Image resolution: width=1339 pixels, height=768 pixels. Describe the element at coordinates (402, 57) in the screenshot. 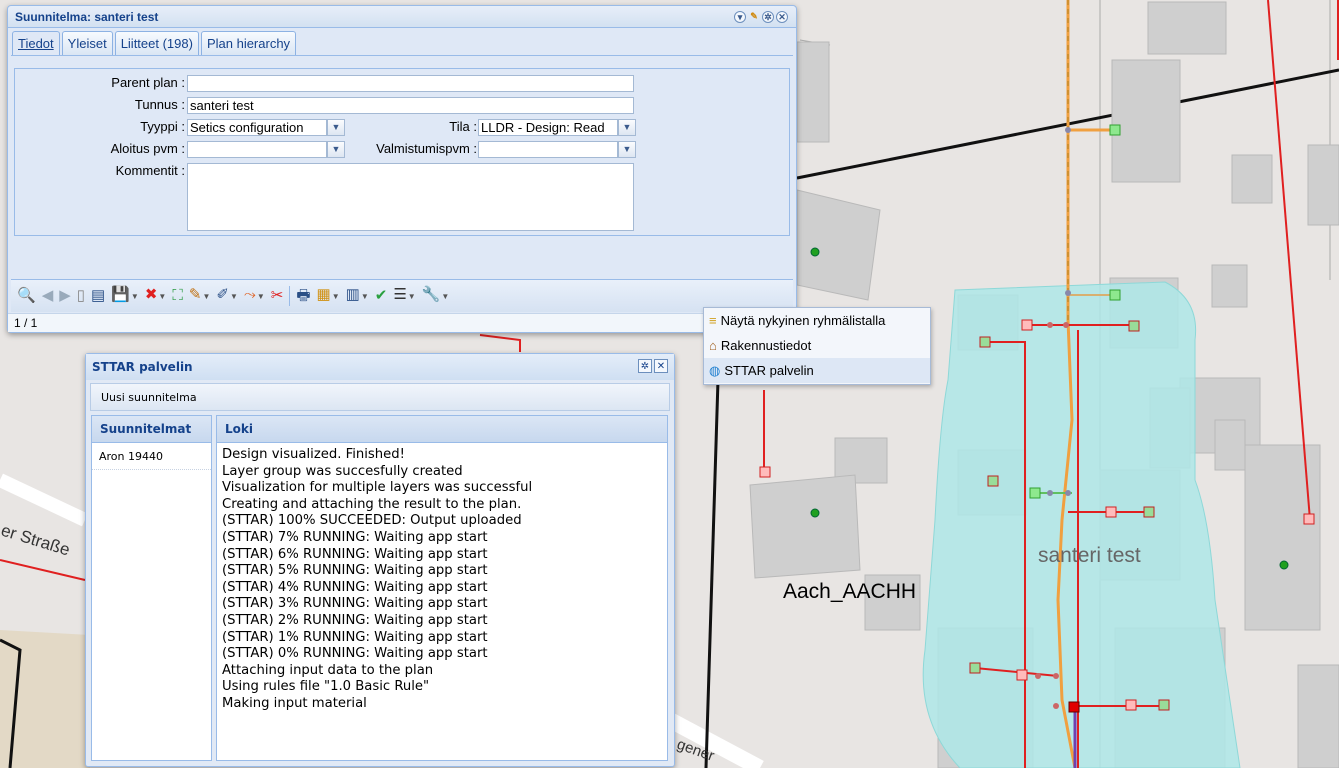

I see `tab-strip` at that location.